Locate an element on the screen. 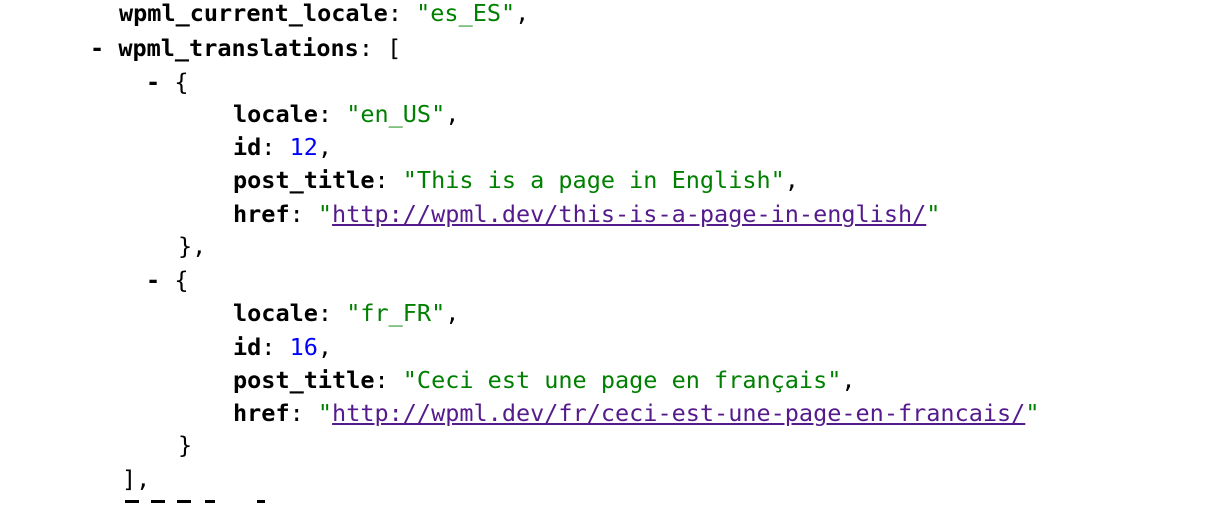  json-string-value: "This is a page in English" is located at coordinates (593, 180).